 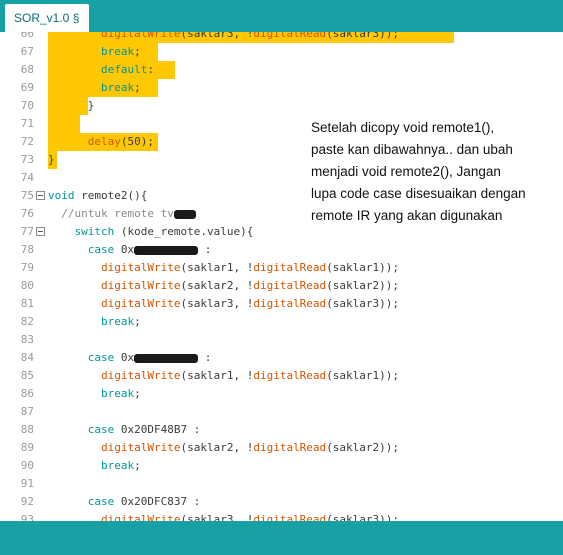 What do you see at coordinates (124, 430) in the screenshot?
I see `code-text: case 0x20DF48B7 :` at bounding box center [124, 430].